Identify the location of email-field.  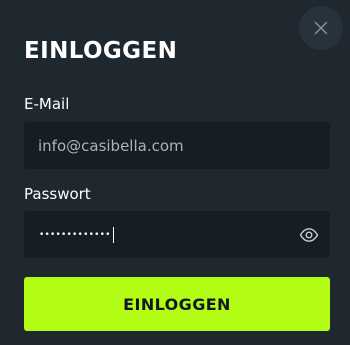
(177, 145).